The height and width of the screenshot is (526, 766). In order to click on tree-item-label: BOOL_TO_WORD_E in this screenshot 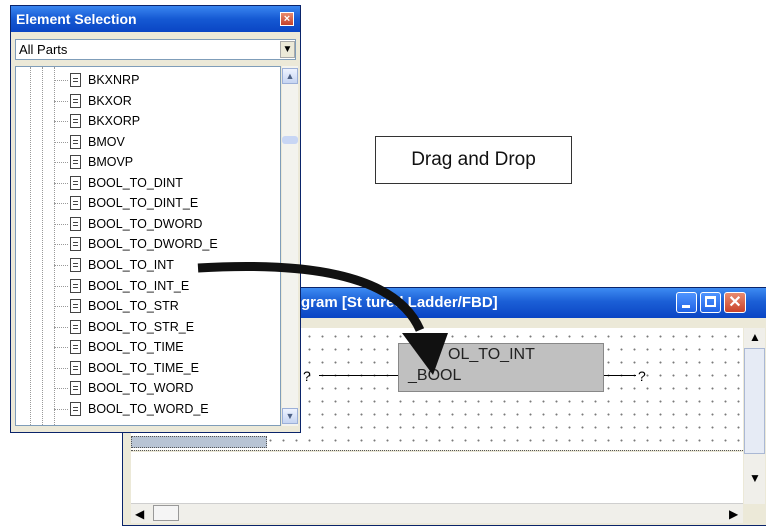, I will do `click(148, 408)`.